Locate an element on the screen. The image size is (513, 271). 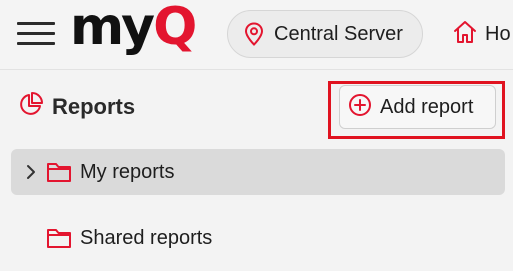
home-icon is located at coordinates (465, 34).